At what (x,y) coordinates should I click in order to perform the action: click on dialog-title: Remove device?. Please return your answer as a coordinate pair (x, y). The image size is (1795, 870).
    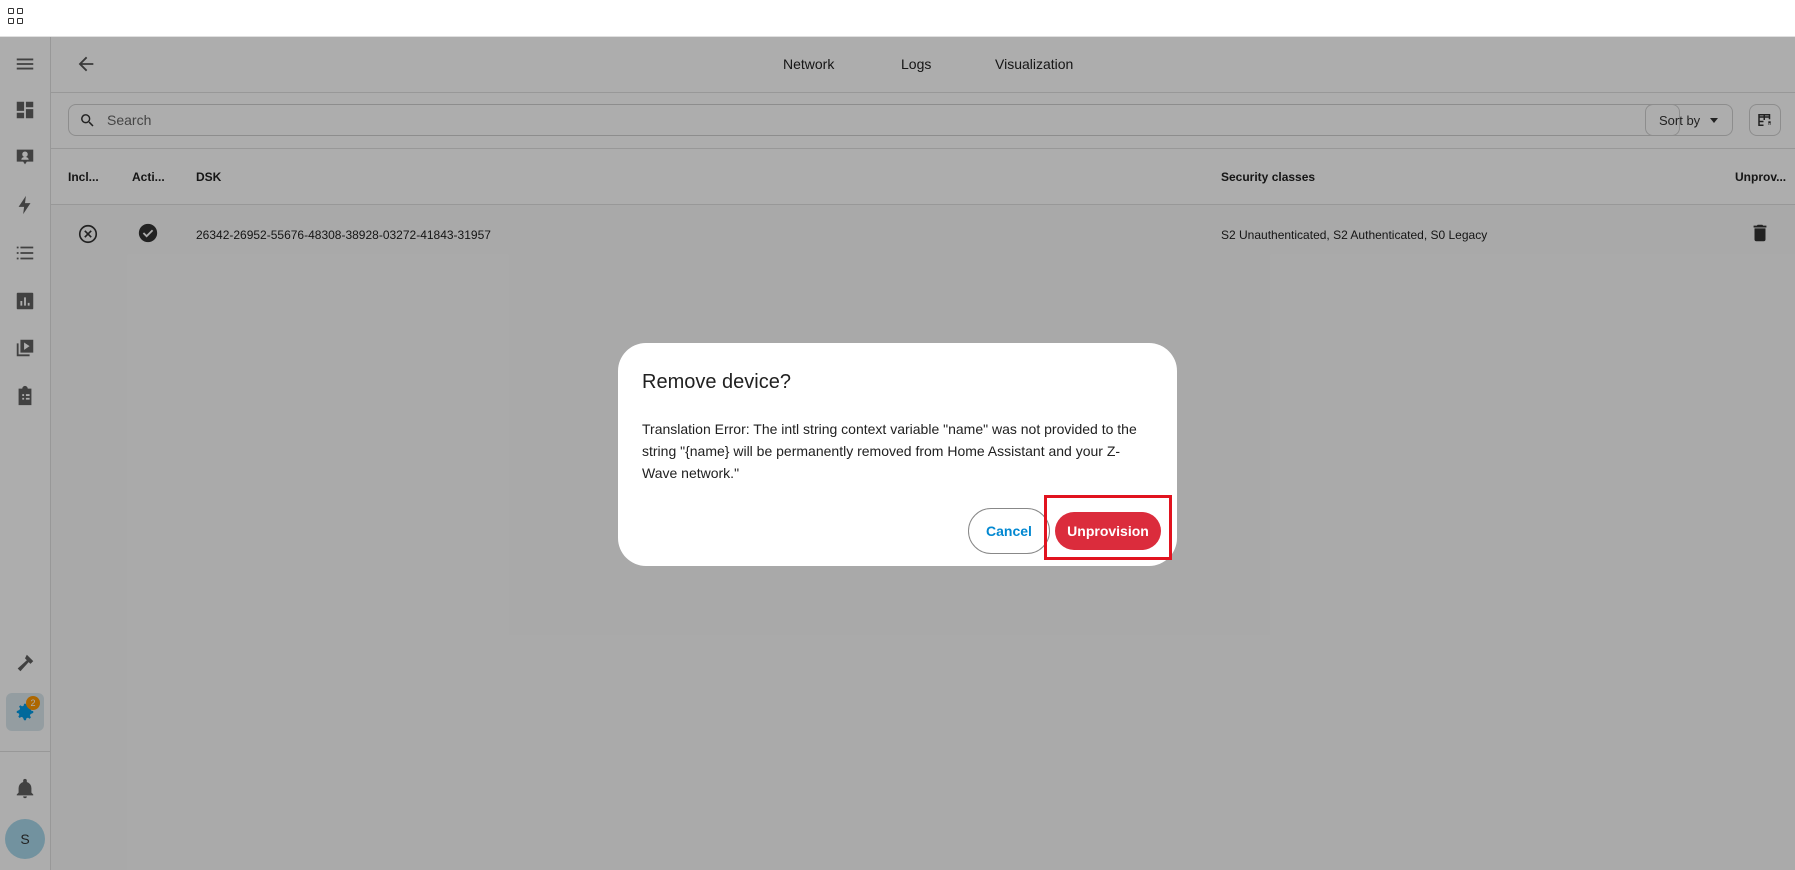
    Looking at the image, I should click on (716, 382).